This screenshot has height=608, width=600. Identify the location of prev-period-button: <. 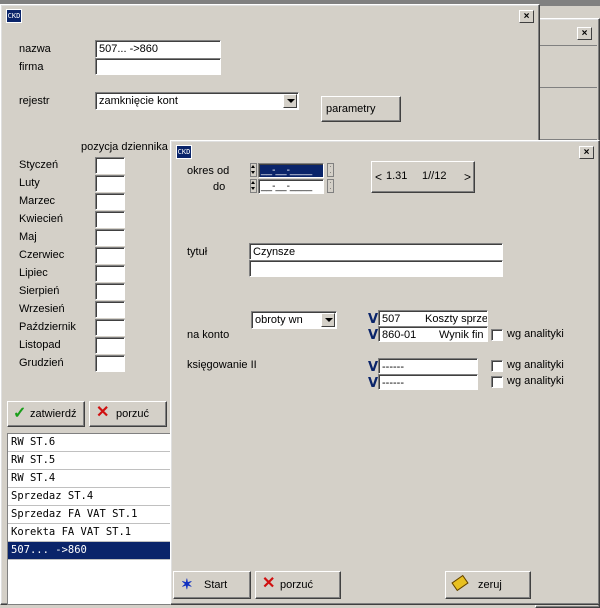
(378, 177).